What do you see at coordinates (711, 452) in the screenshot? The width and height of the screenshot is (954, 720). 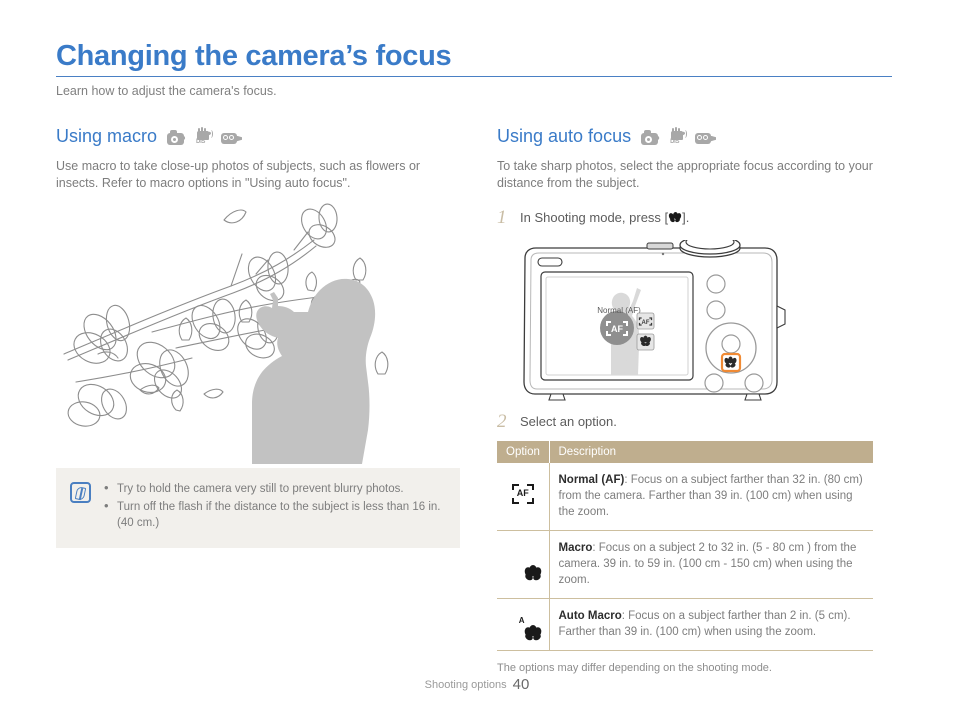 I see `column-header-description: Description` at bounding box center [711, 452].